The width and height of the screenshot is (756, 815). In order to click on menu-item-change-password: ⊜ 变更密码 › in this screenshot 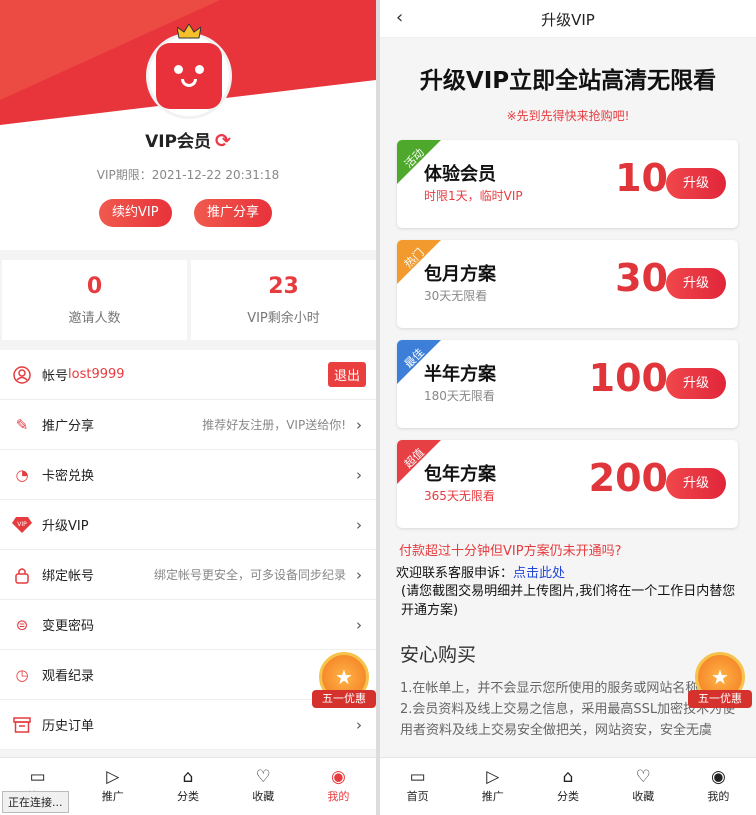, I will do `click(188, 625)`.